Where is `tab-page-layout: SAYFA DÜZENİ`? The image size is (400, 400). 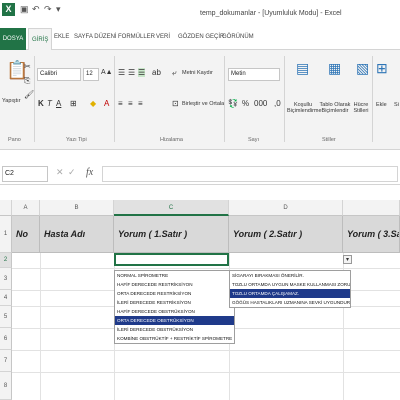 tab-page-layout: SAYFA DÜZENİ is located at coordinates (95, 37).